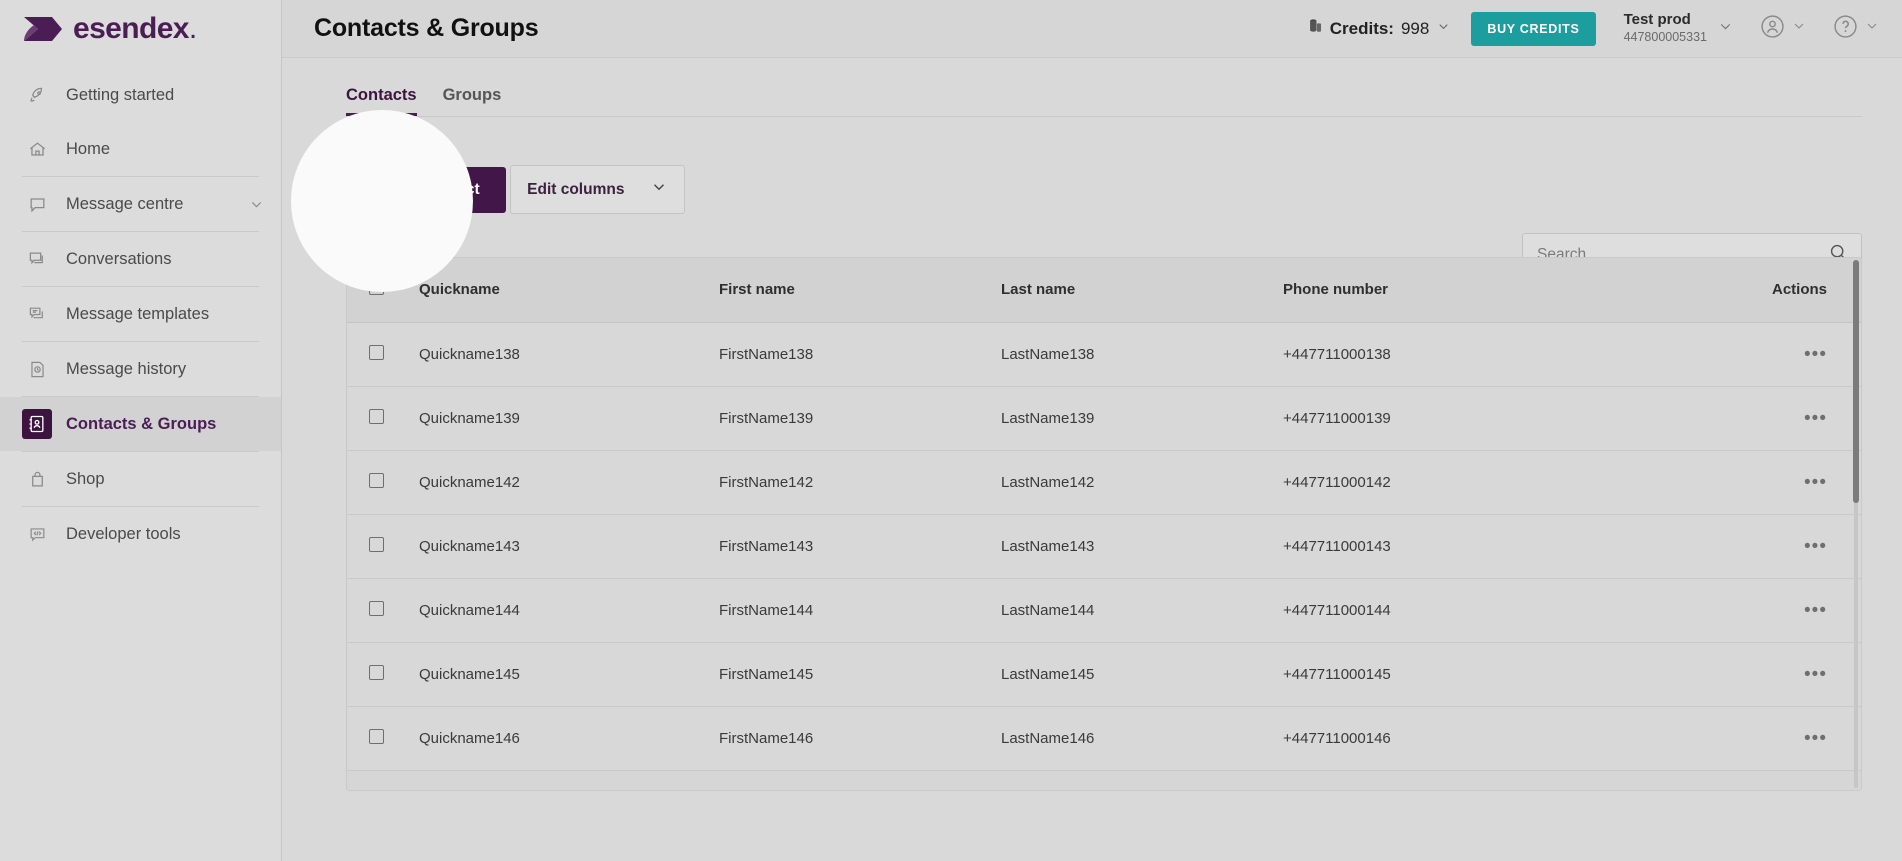  What do you see at coordinates (140, 369) in the screenshot?
I see `sidebar-item-message-history: Message history` at bounding box center [140, 369].